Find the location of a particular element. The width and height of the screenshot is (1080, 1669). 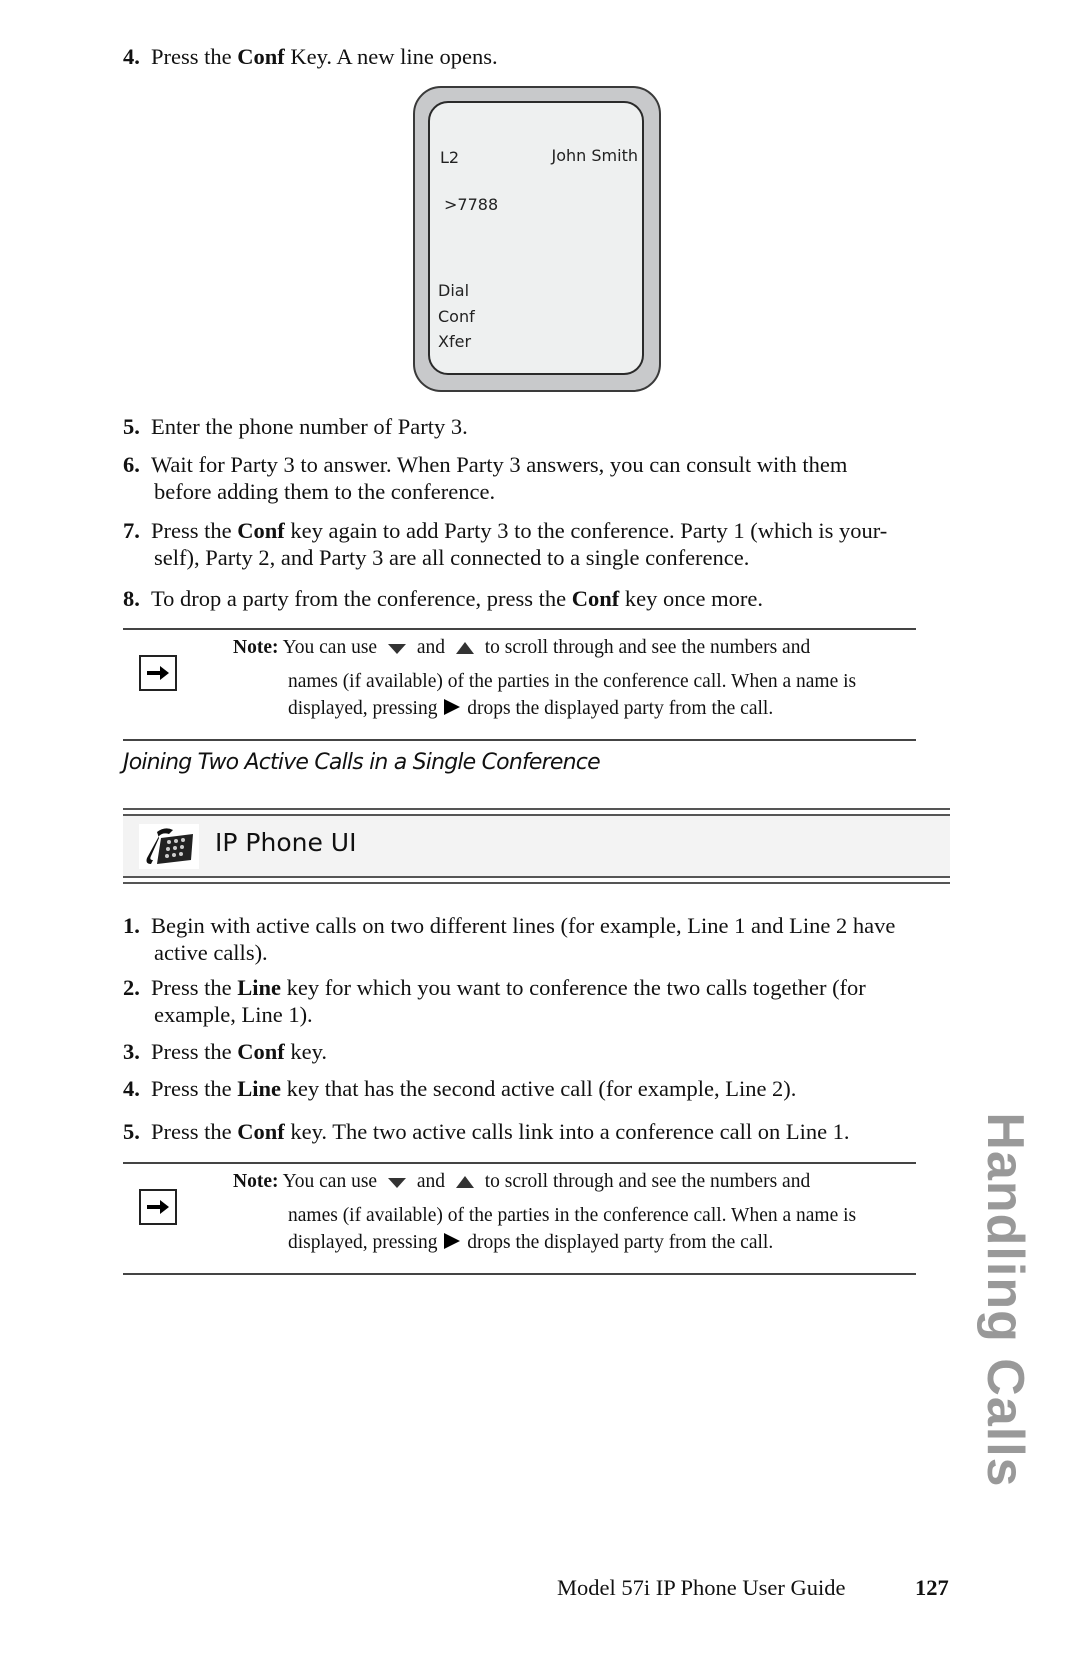

page-number: 127 is located at coordinates (932, 1587).